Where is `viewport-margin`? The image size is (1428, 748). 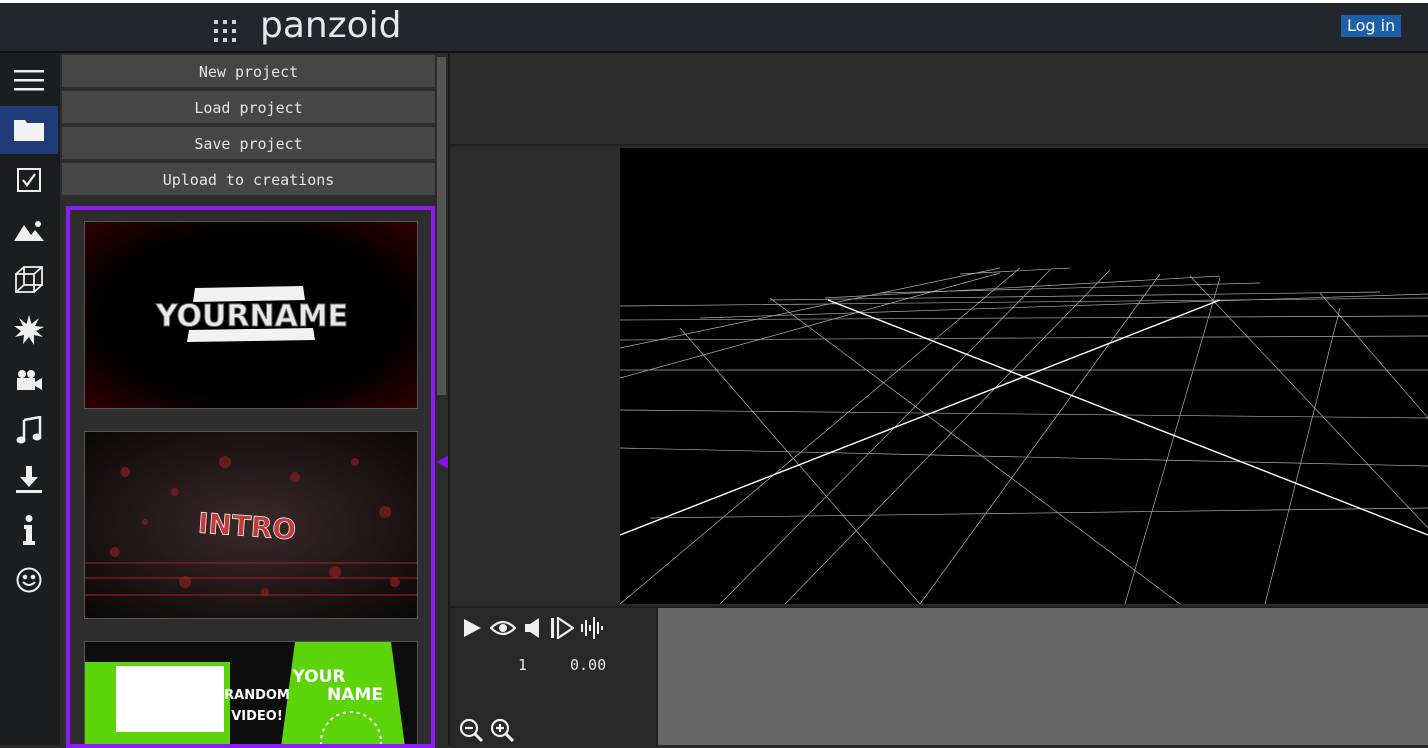
viewport-margin is located at coordinates (535, 376).